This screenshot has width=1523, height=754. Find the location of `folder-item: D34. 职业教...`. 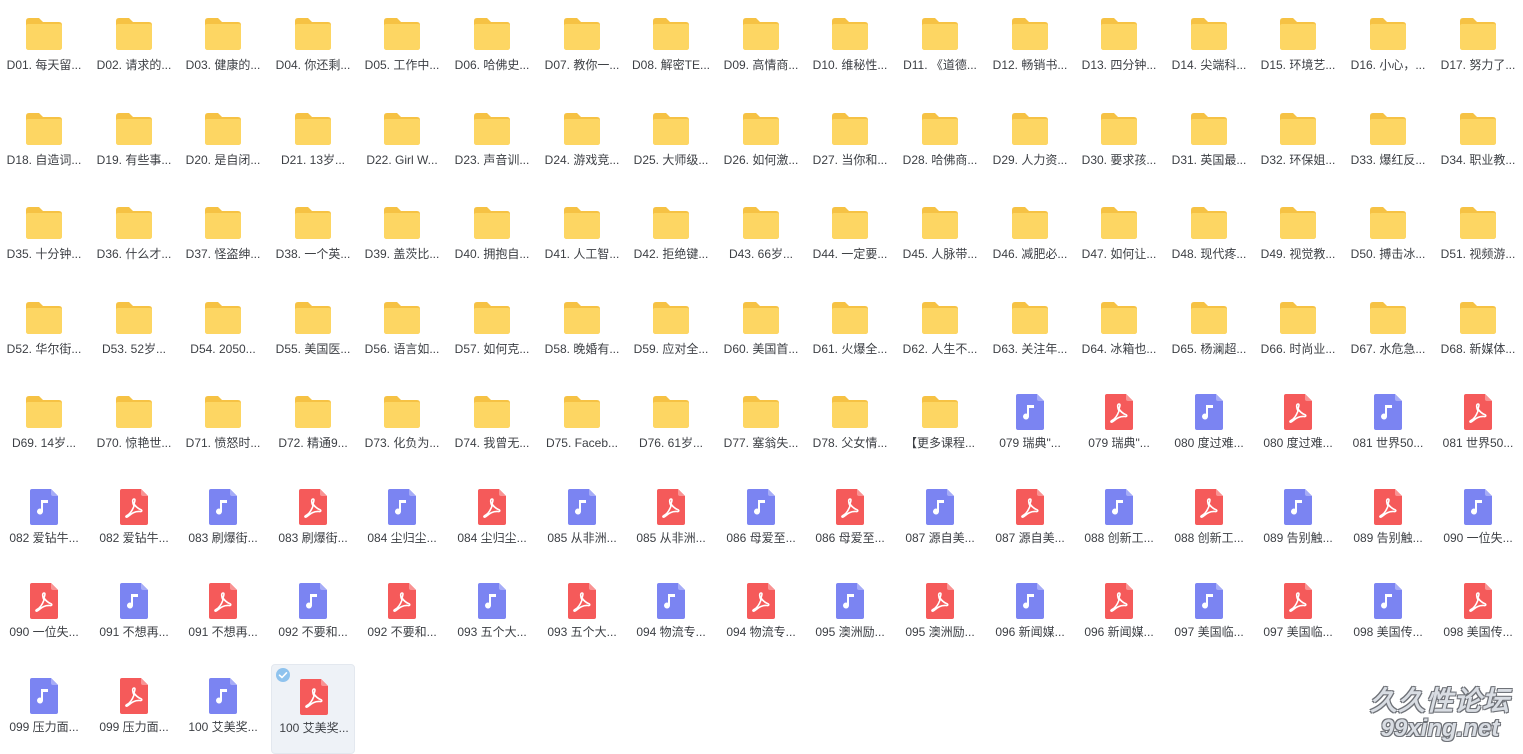

folder-item: D34. 职业教... is located at coordinates (1478, 142).